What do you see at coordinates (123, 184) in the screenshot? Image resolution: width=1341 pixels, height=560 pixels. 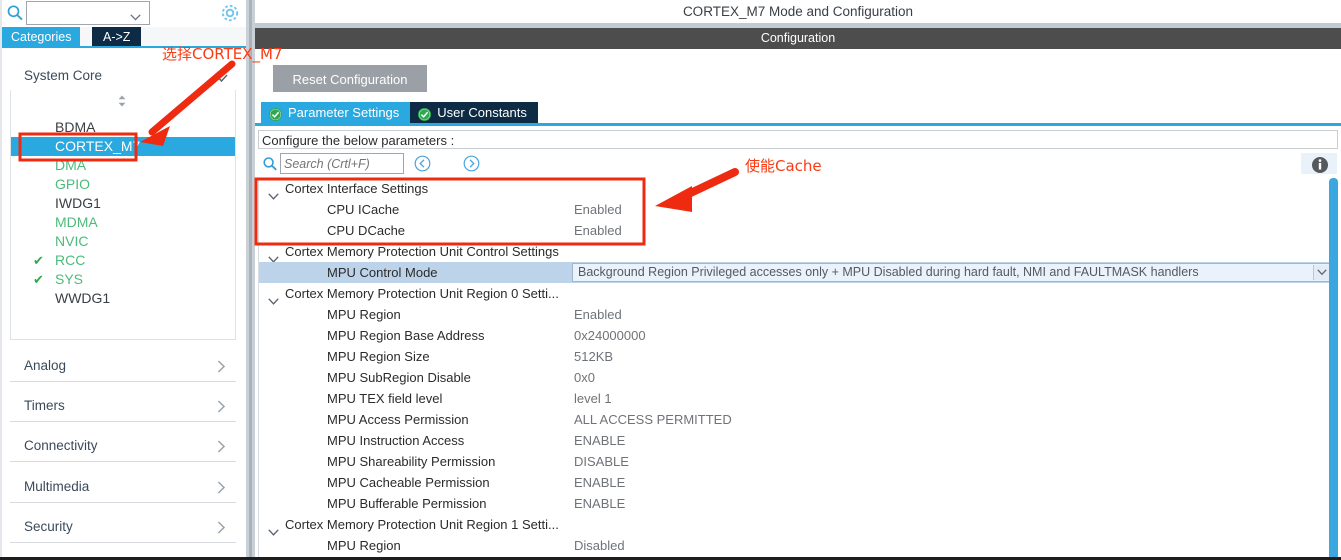 I see `sidebar-item-gpio: GPIO` at bounding box center [123, 184].